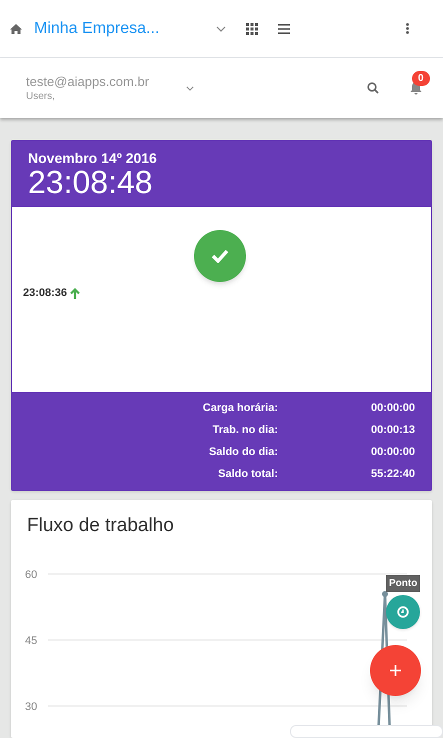 This screenshot has width=443, height=738. Describe the element at coordinates (41, 96) in the screenshot. I see `user-role: Users,` at that location.